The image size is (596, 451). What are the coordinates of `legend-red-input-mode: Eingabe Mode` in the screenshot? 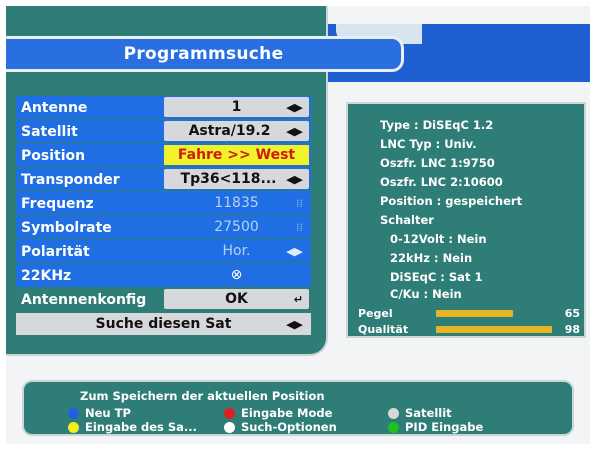 It's located at (278, 413).